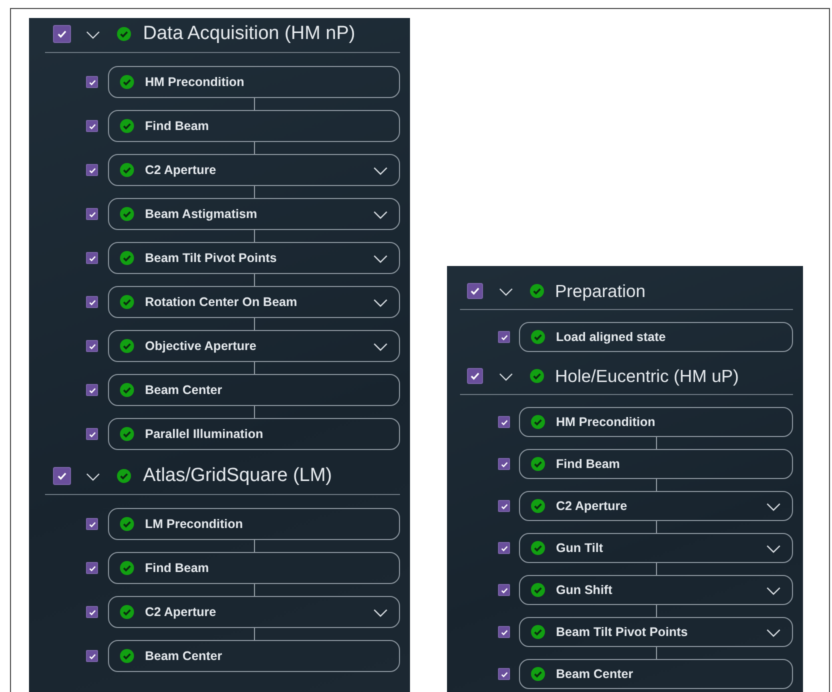 The image size is (832, 692). What do you see at coordinates (600, 291) in the screenshot?
I see `section-title: Preparation` at bounding box center [600, 291].